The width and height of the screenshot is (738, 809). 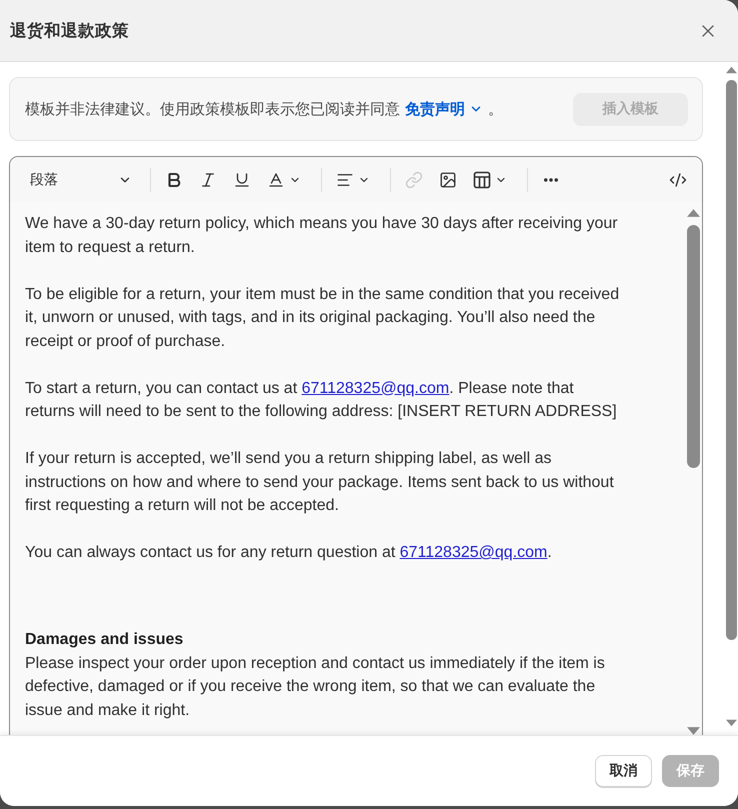 What do you see at coordinates (104, 640) in the screenshot?
I see `section-heading: Damages and issues` at bounding box center [104, 640].